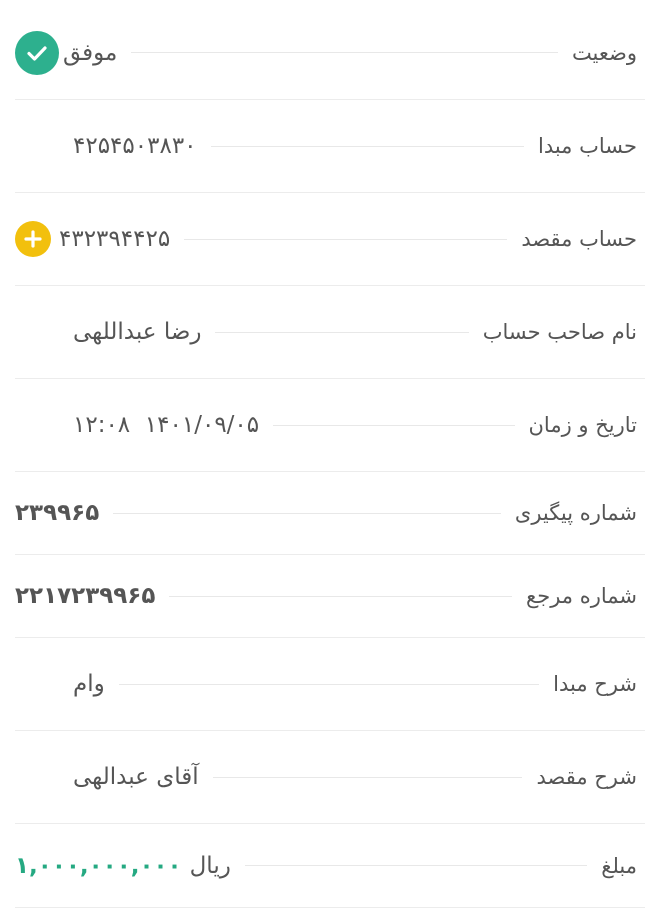 This screenshot has width=660, height=908. Describe the element at coordinates (115, 239) in the screenshot. I see `destination-account-number: ۴۳۲۳۹۴۴۲۵` at that location.